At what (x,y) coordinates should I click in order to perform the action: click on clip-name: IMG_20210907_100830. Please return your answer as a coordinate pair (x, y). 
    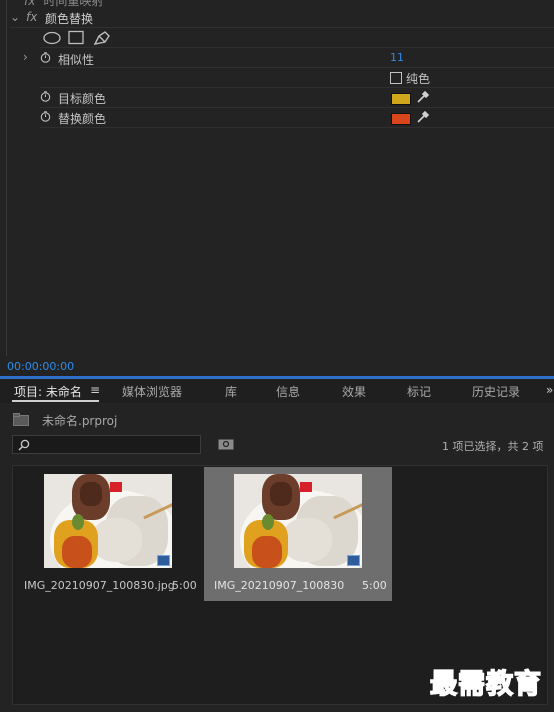
    Looking at the image, I should click on (279, 585).